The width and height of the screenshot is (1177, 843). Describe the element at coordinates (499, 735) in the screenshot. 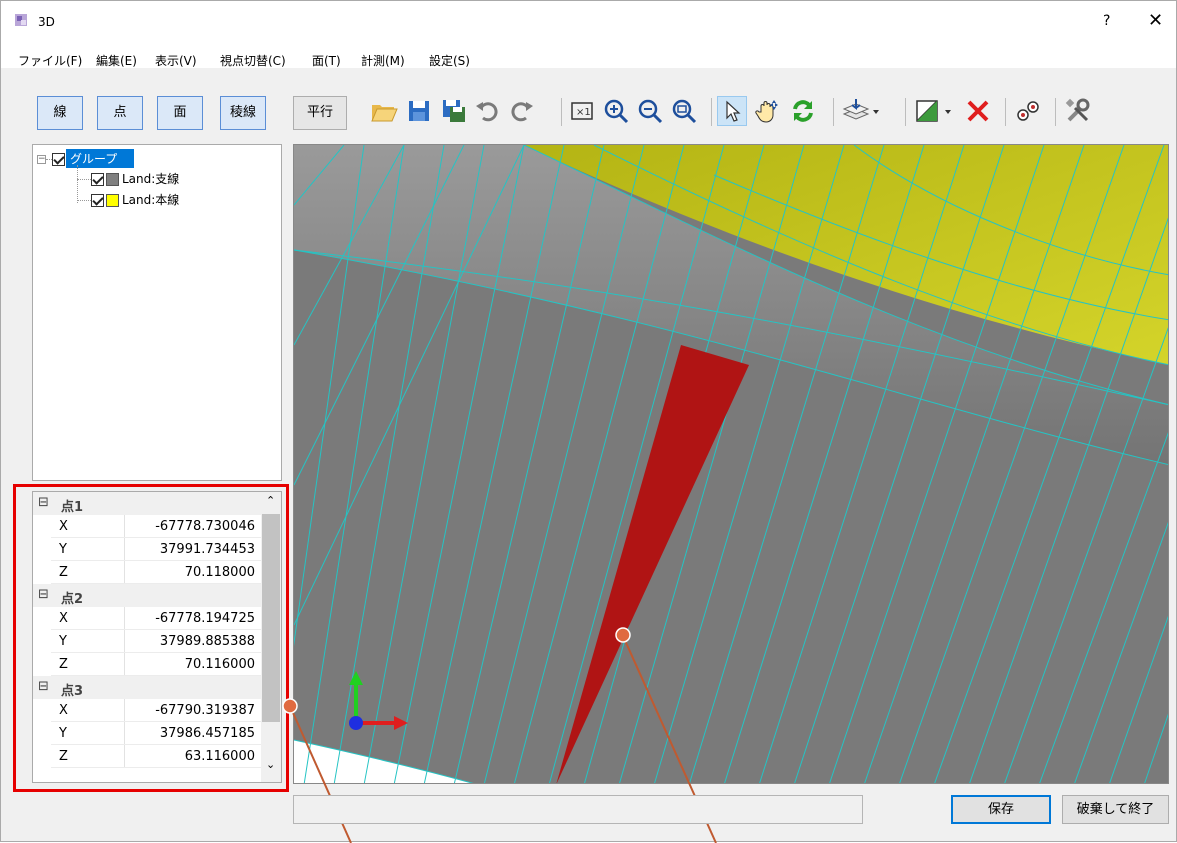

I see `annotation-overlay` at that location.